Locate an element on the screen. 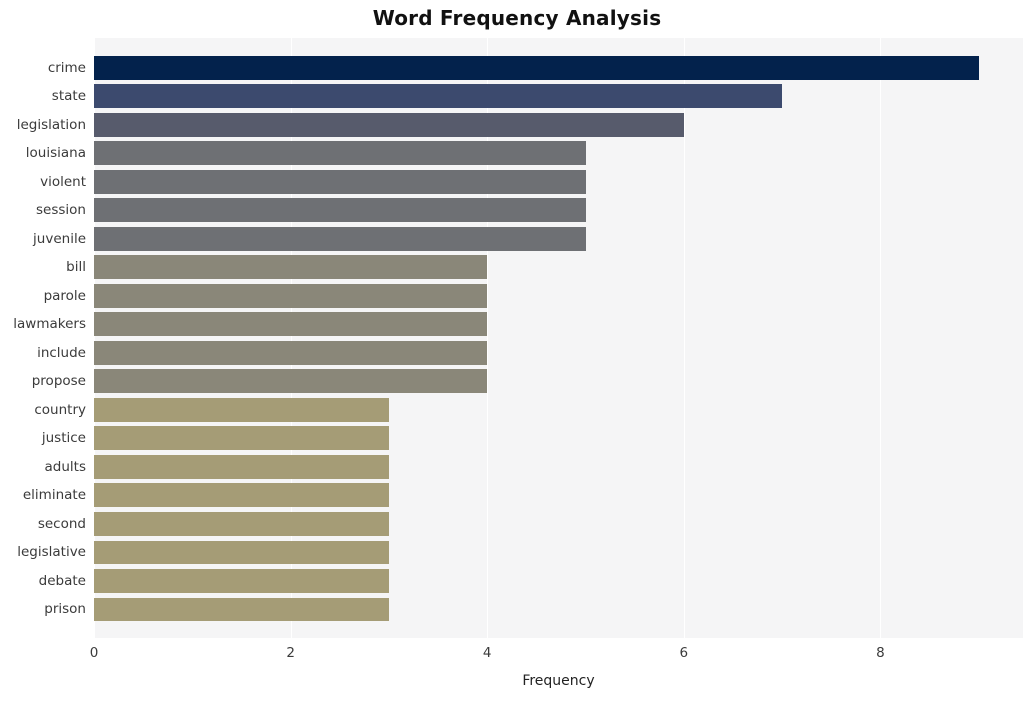 This screenshot has width=1034, height=701. y-axis-label-eliminate: eliminate is located at coordinates (54, 495).